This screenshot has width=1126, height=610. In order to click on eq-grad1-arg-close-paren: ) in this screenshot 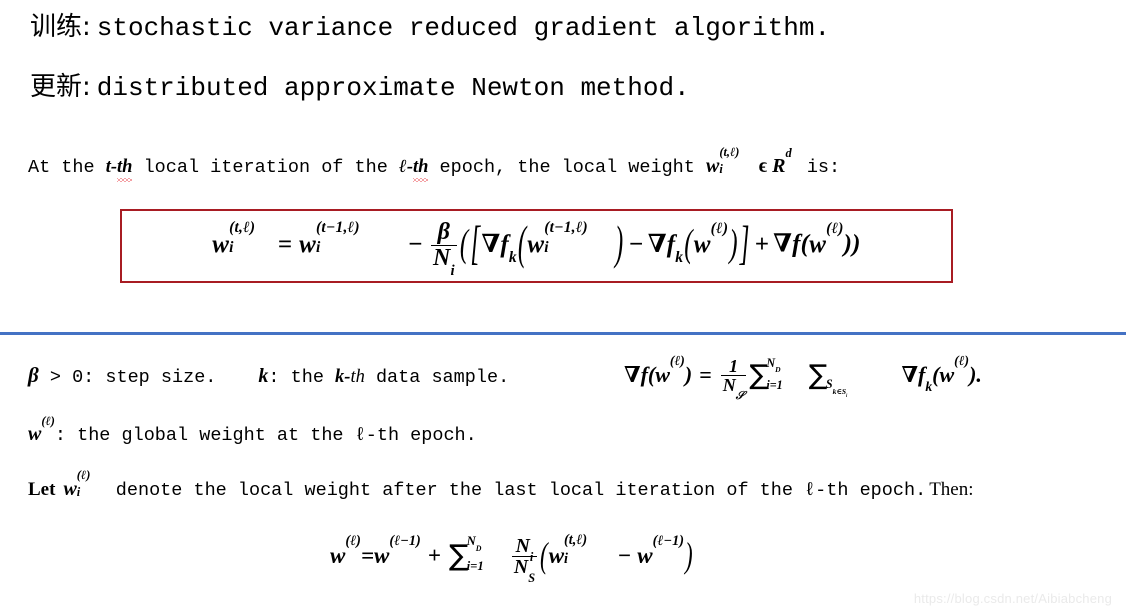, I will do `click(619, 244)`.